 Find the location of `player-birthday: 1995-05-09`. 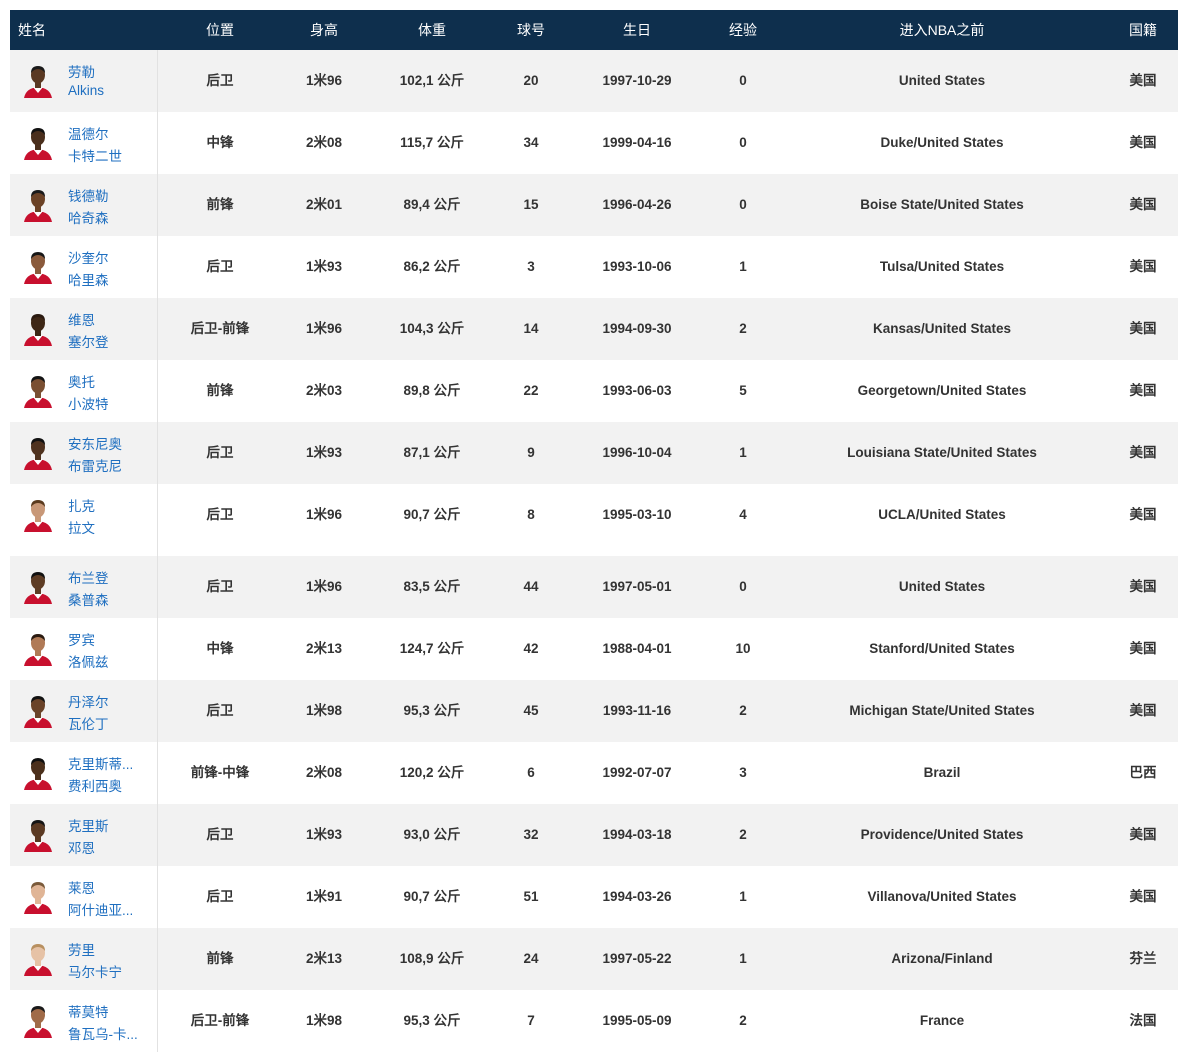

player-birthday: 1995-05-09 is located at coordinates (637, 1020).